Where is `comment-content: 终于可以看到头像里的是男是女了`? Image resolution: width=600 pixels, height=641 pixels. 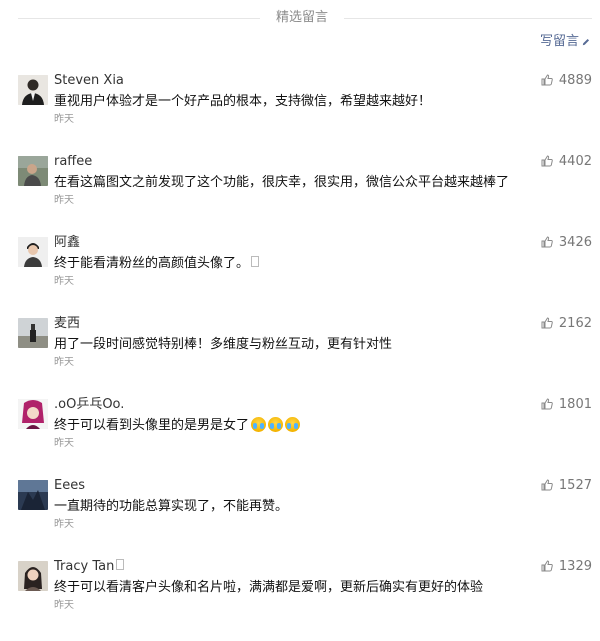
comment-content: 终于可以看到头像里的是男是女了 is located at coordinates (177, 426).